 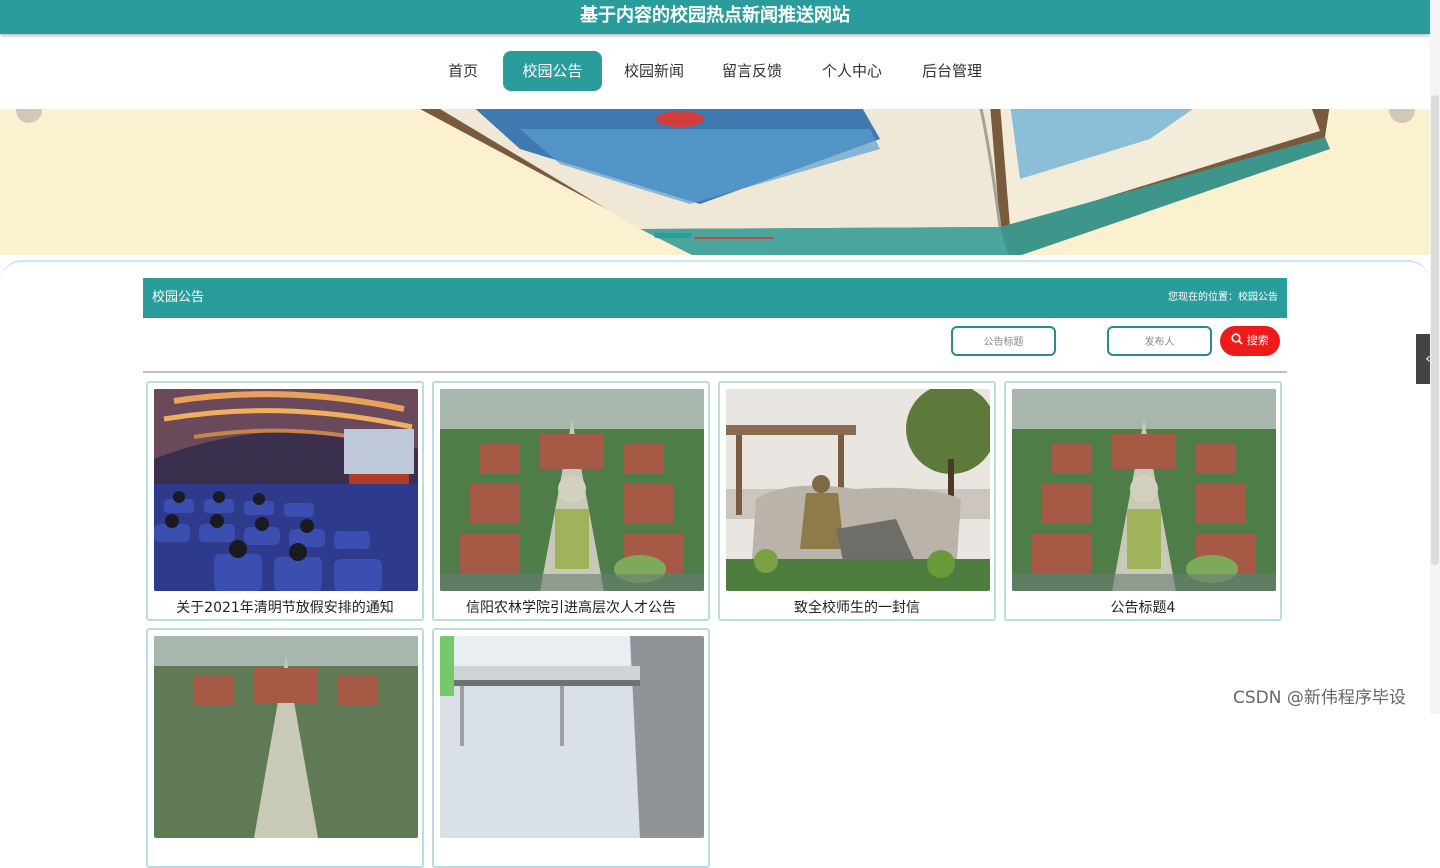 I want to click on nav-item-feedback: 留言反馈, so click(x=752, y=71).